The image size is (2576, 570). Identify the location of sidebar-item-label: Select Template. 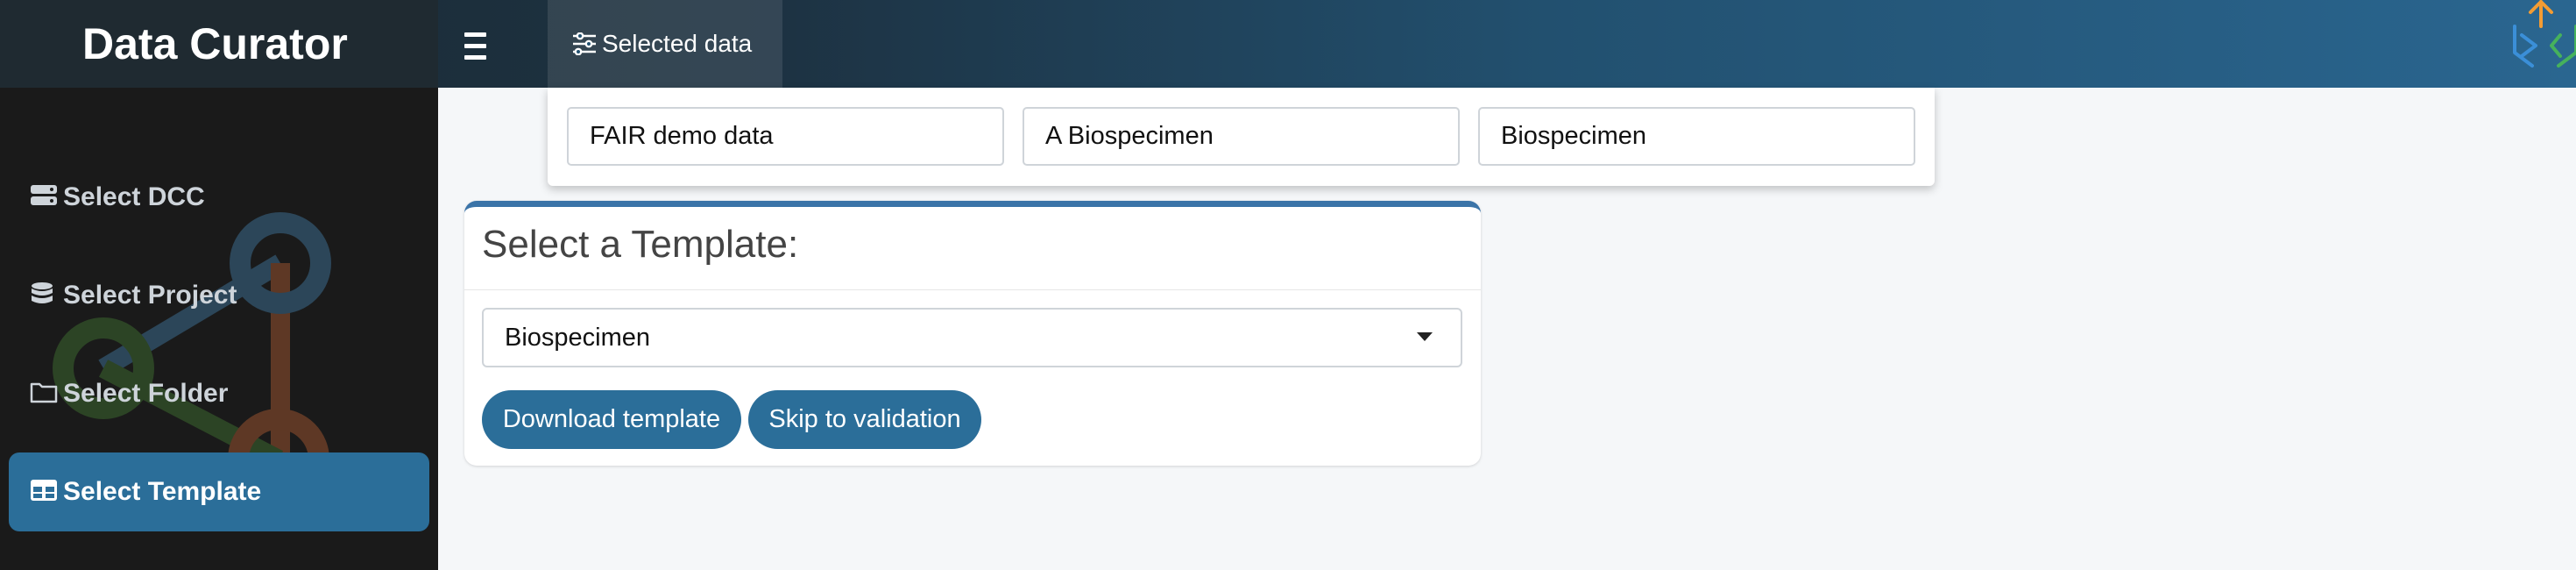
(162, 491).